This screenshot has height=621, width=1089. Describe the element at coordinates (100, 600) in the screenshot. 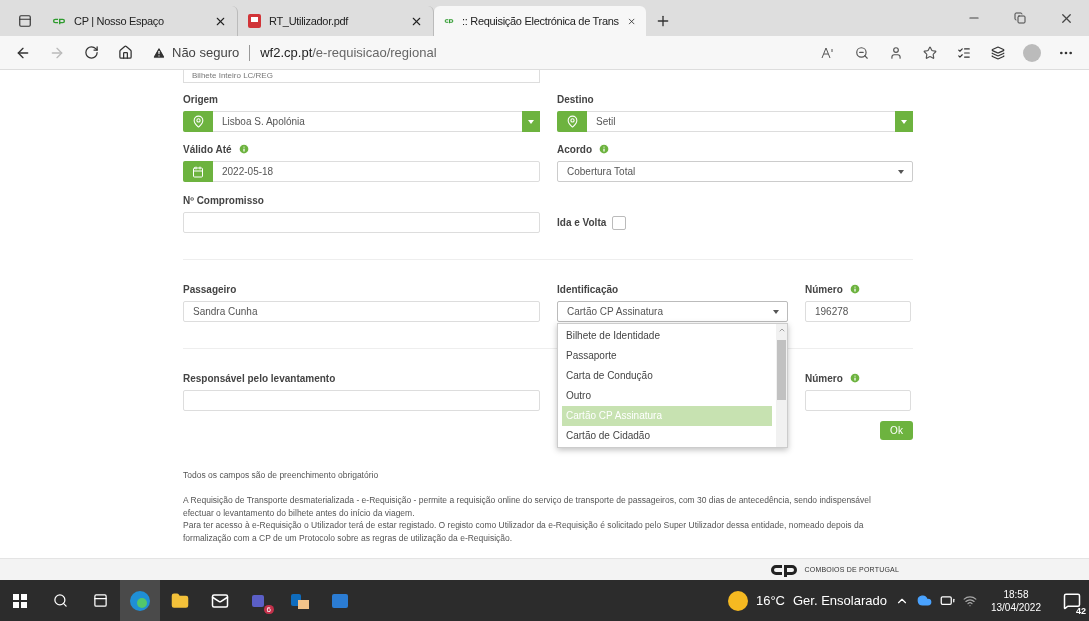

I see `task-view-icon` at that location.